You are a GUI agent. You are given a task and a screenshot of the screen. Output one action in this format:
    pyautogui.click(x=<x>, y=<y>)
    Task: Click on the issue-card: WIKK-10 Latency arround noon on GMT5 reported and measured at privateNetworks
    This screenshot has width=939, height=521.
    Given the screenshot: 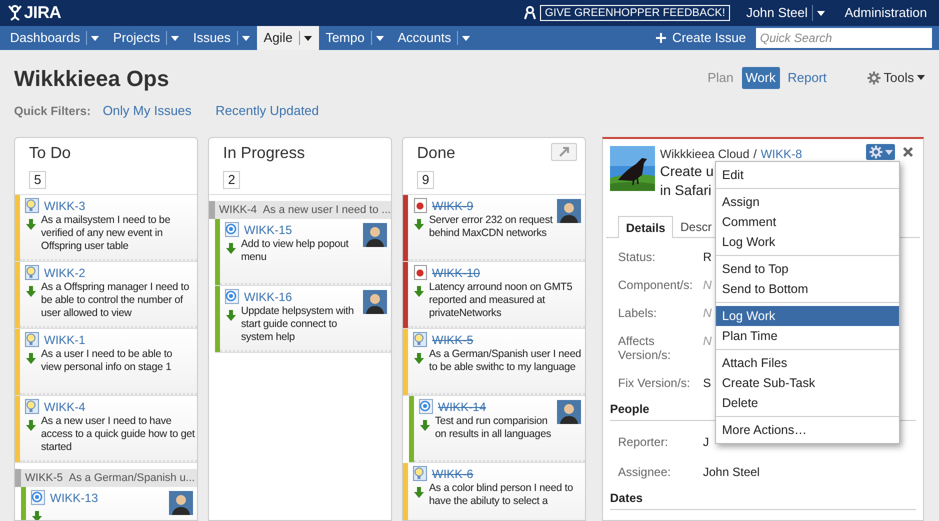 What is the action you would take?
    pyautogui.click(x=494, y=295)
    